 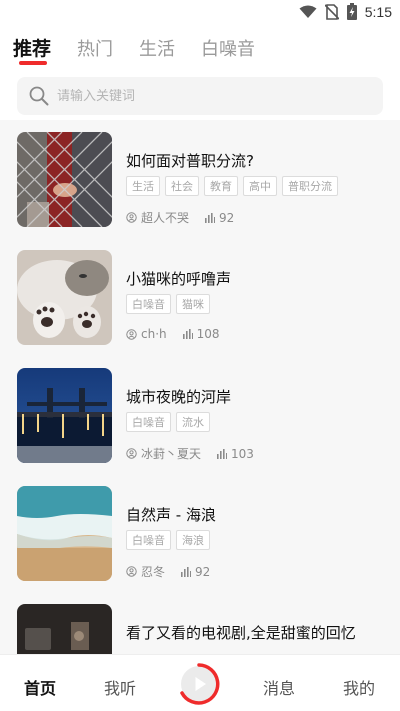 I want to click on item-meta: 超人不哭 92, so click(x=180, y=217).